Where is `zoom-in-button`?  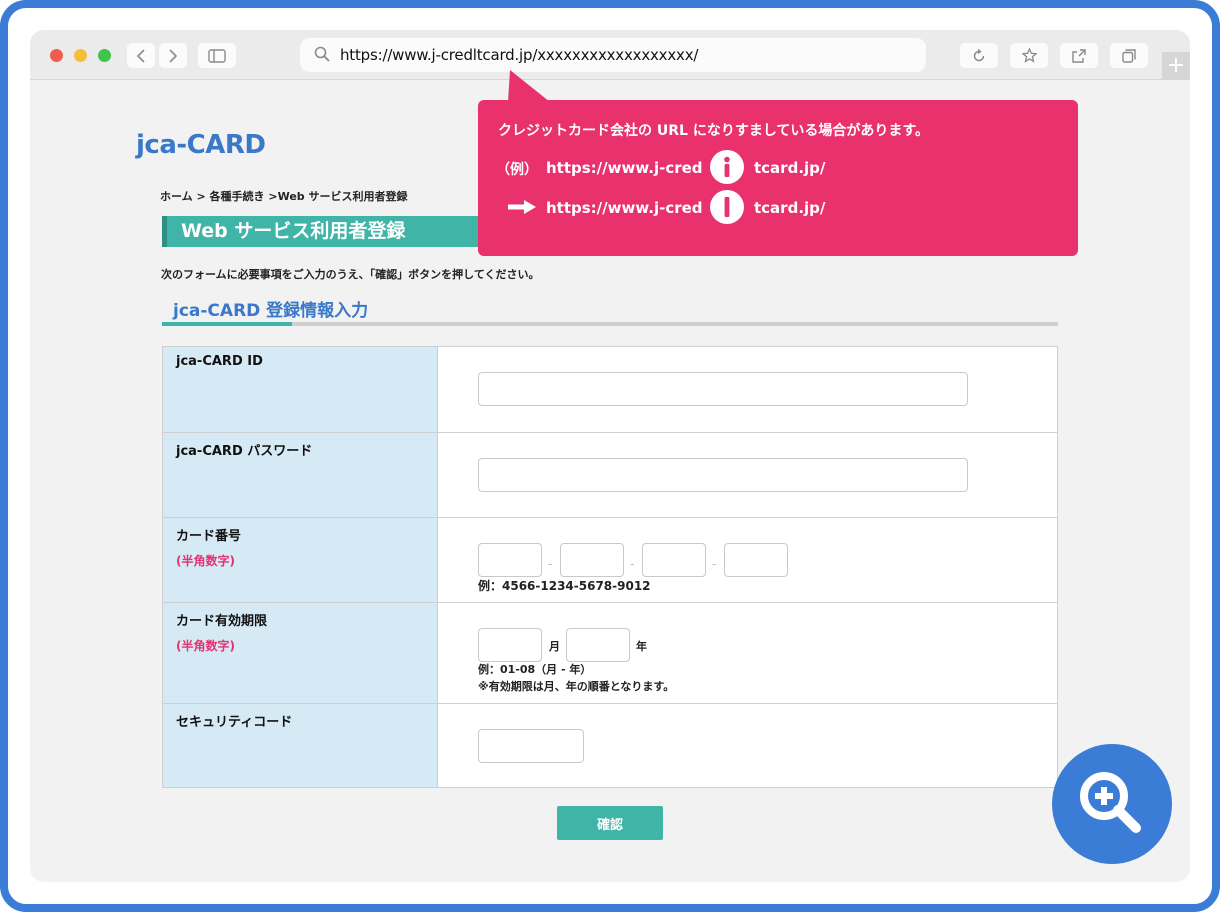
zoom-in-button is located at coordinates (1112, 804).